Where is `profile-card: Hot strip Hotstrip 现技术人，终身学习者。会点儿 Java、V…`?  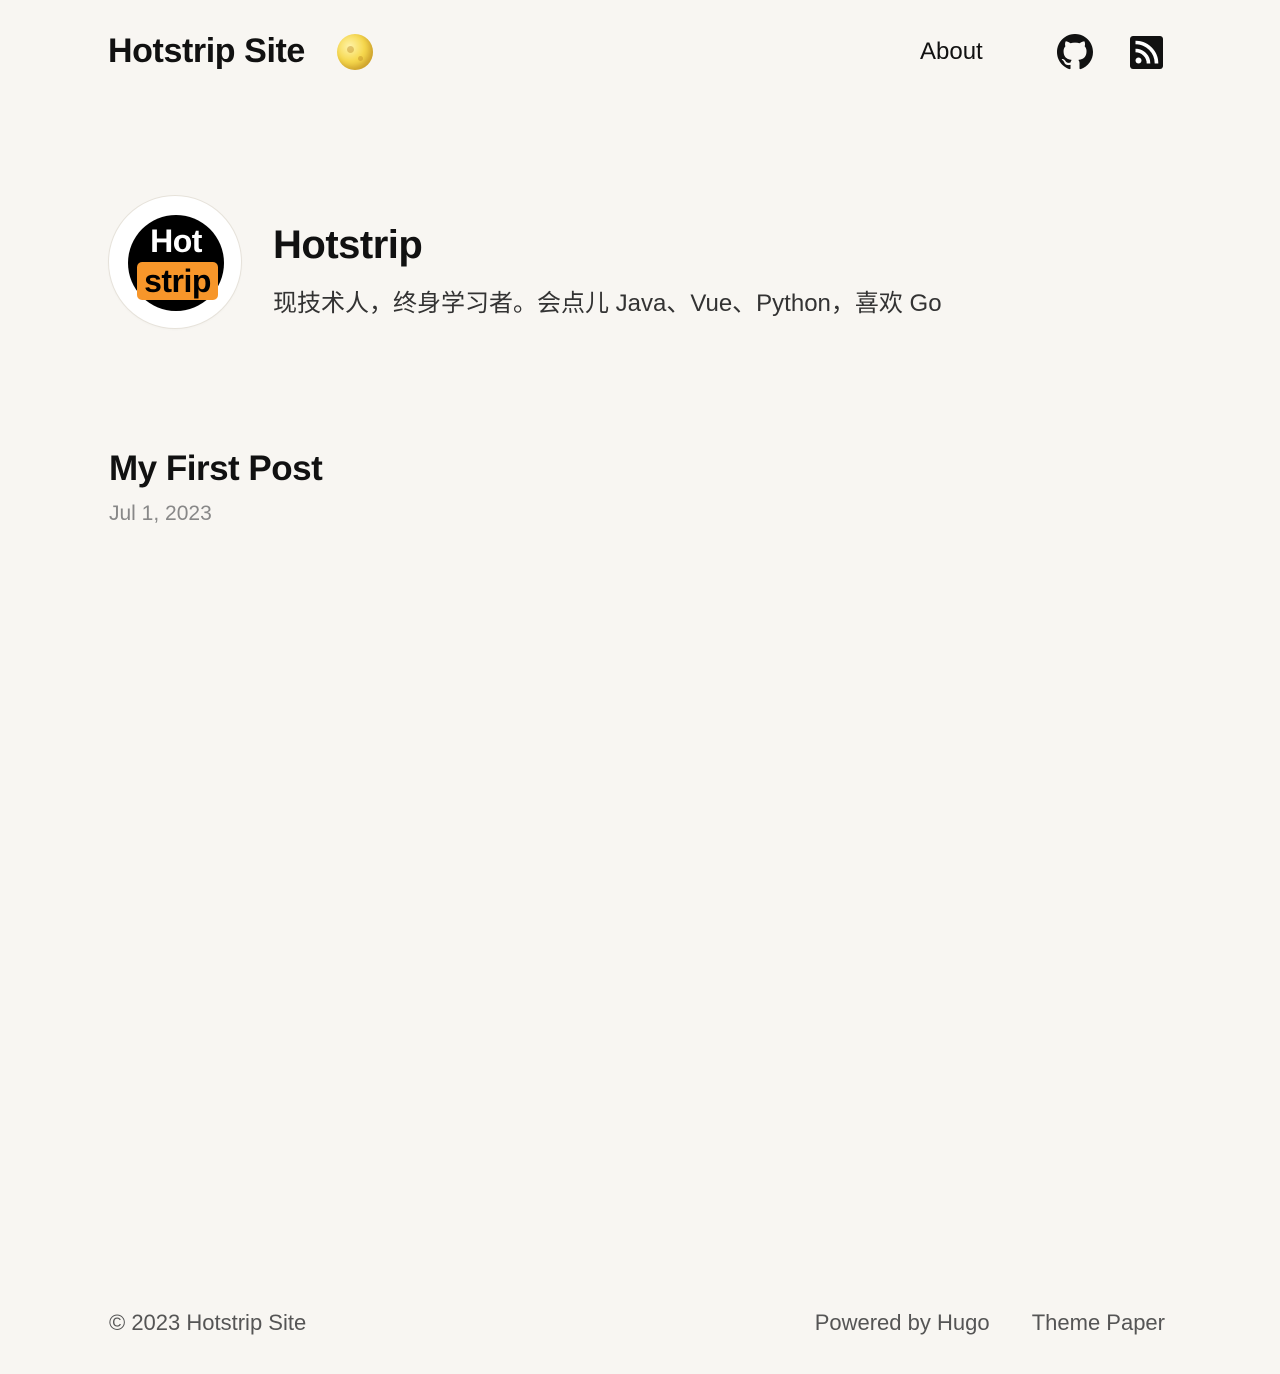
profile-card: Hot strip Hotstrip 现技术人，终身学习者。会点儿 Java、V… is located at coordinates (637, 263).